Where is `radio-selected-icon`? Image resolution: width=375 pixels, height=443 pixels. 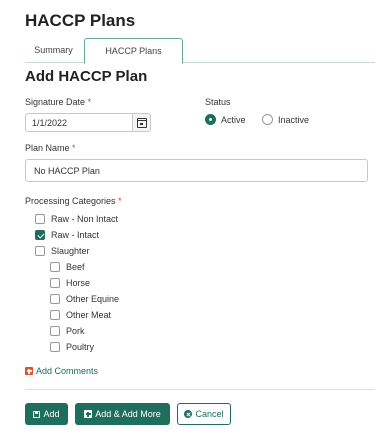
radio-selected-icon is located at coordinates (210, 119).